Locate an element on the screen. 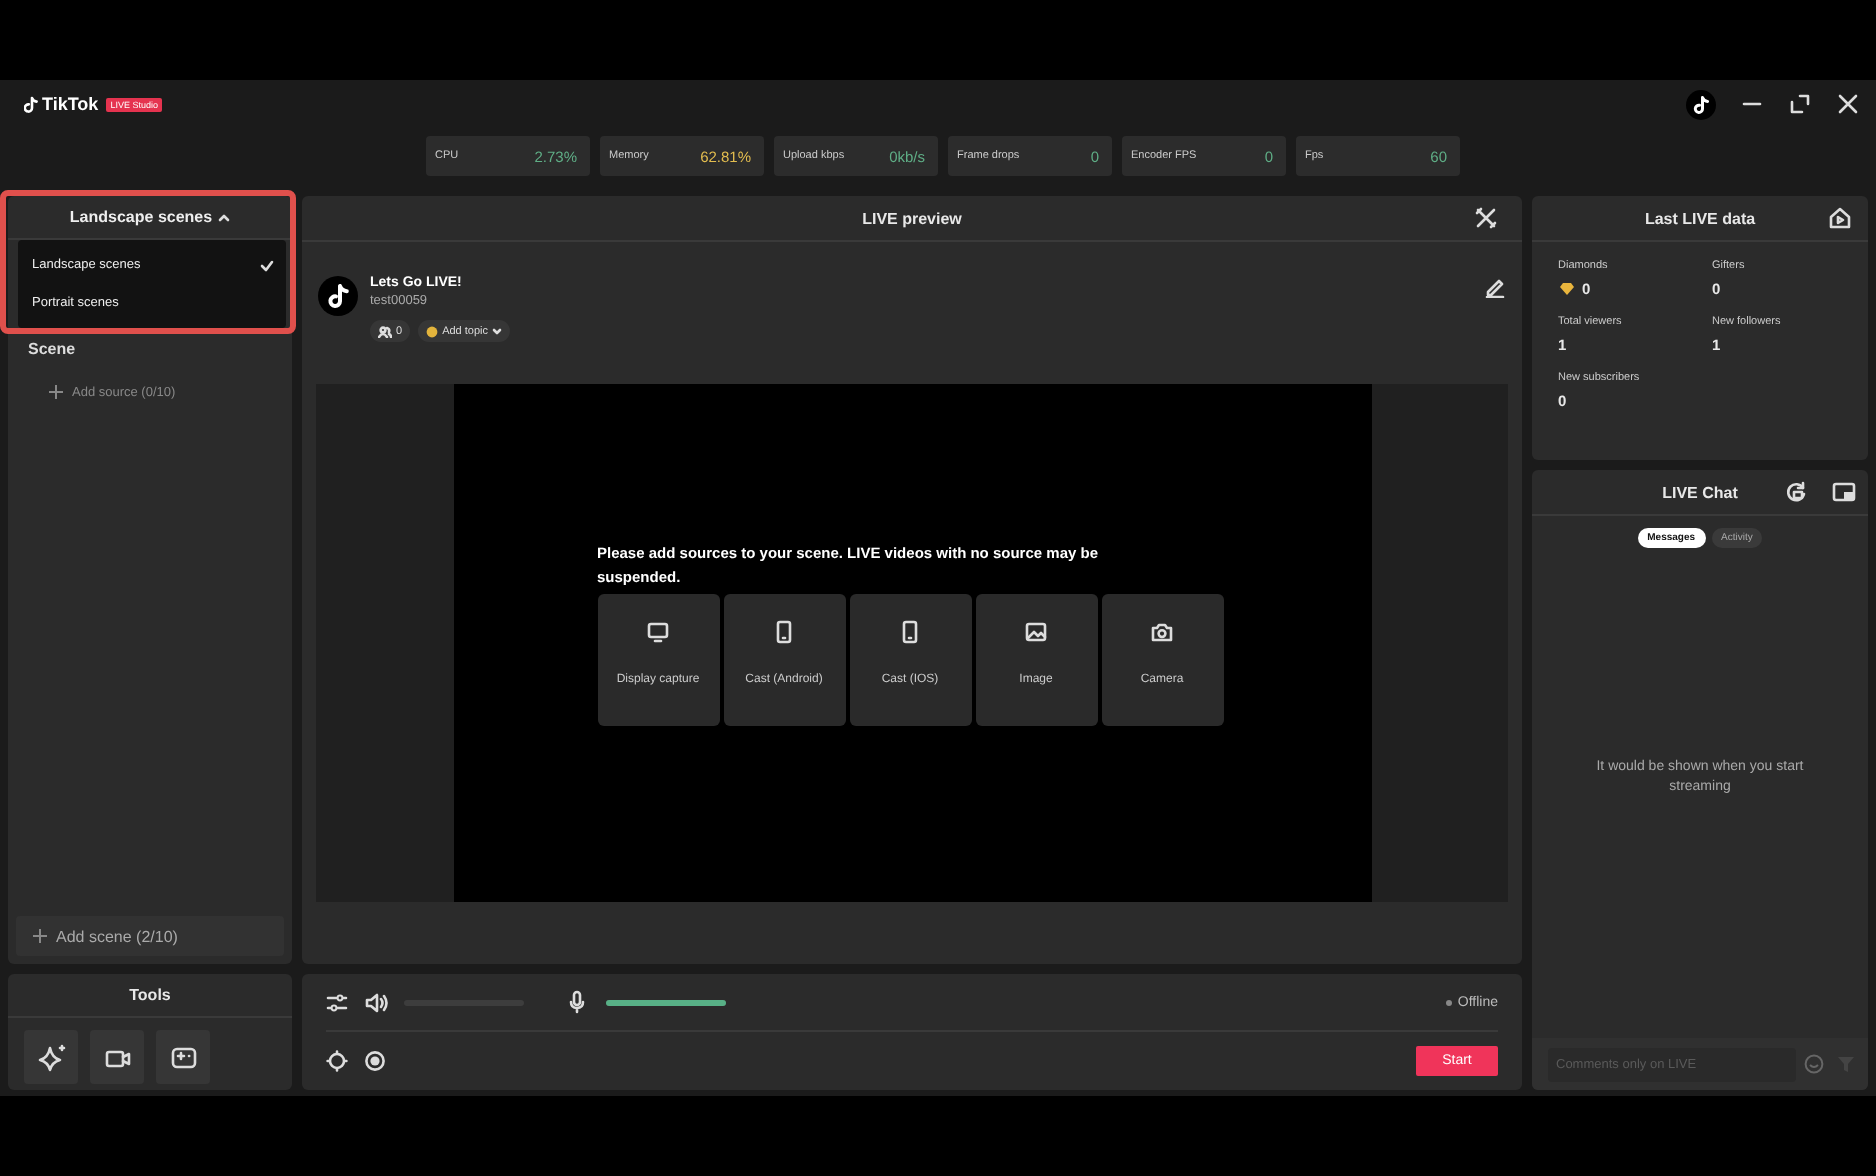  edit-icon is located at coordinates (1495, 287).